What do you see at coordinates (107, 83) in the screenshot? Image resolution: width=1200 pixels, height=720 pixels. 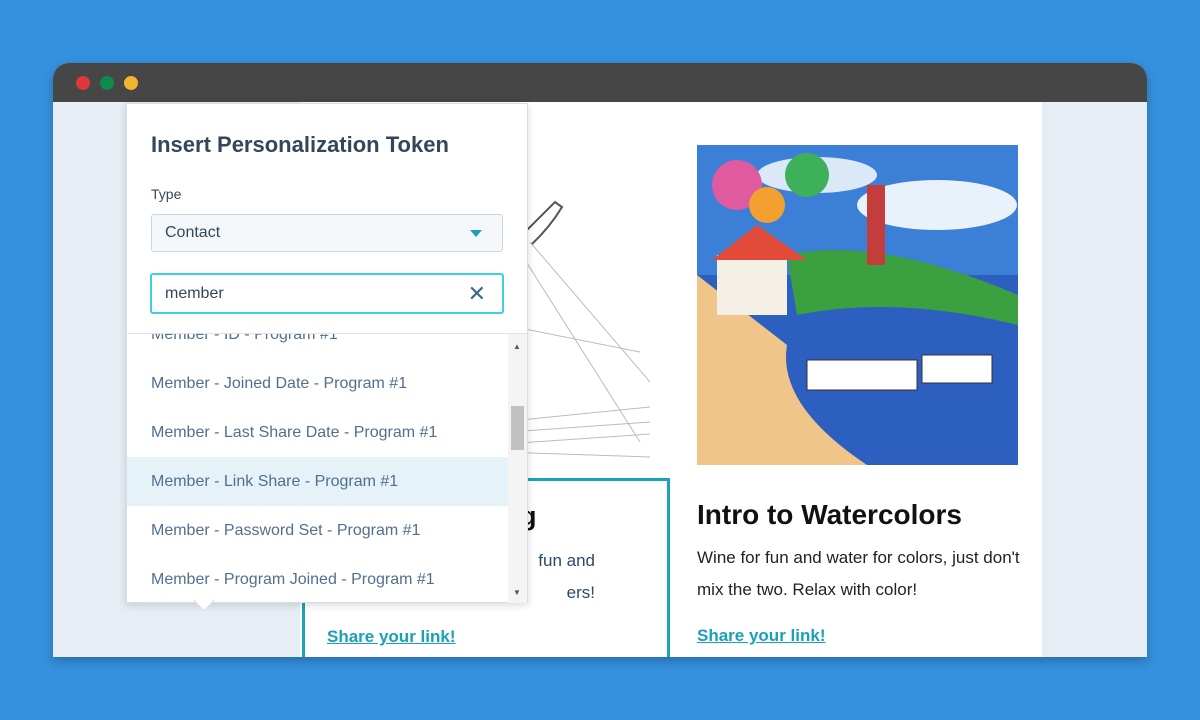 I see `minimize-window-button` at bounding box center [107, 83].